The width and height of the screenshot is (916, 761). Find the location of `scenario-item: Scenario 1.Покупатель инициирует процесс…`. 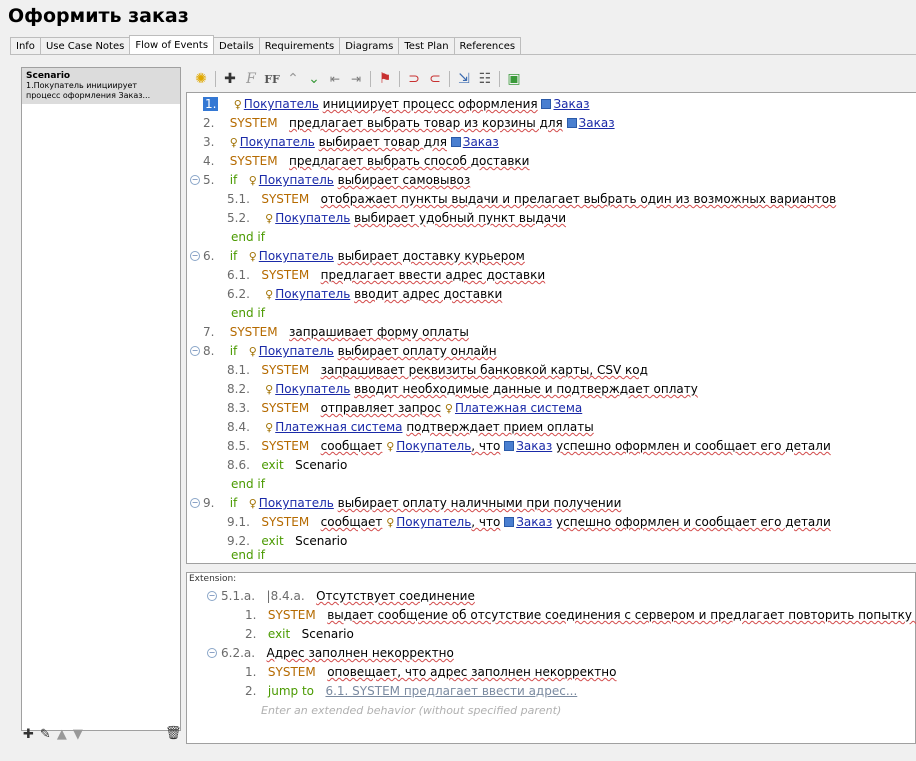

scenario-item: Scenario 1.Покупатель инициирует процесс… is located at coordinates (101, 86).